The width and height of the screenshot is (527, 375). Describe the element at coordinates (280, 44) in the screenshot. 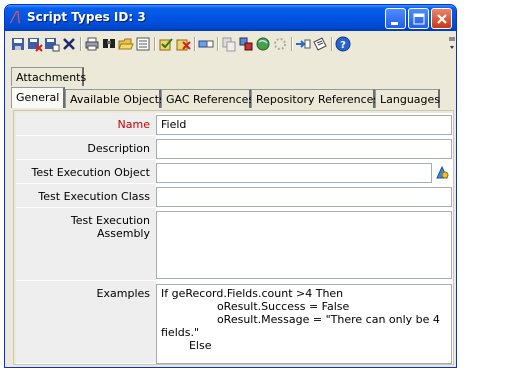

I see `settings-icon` at that location.